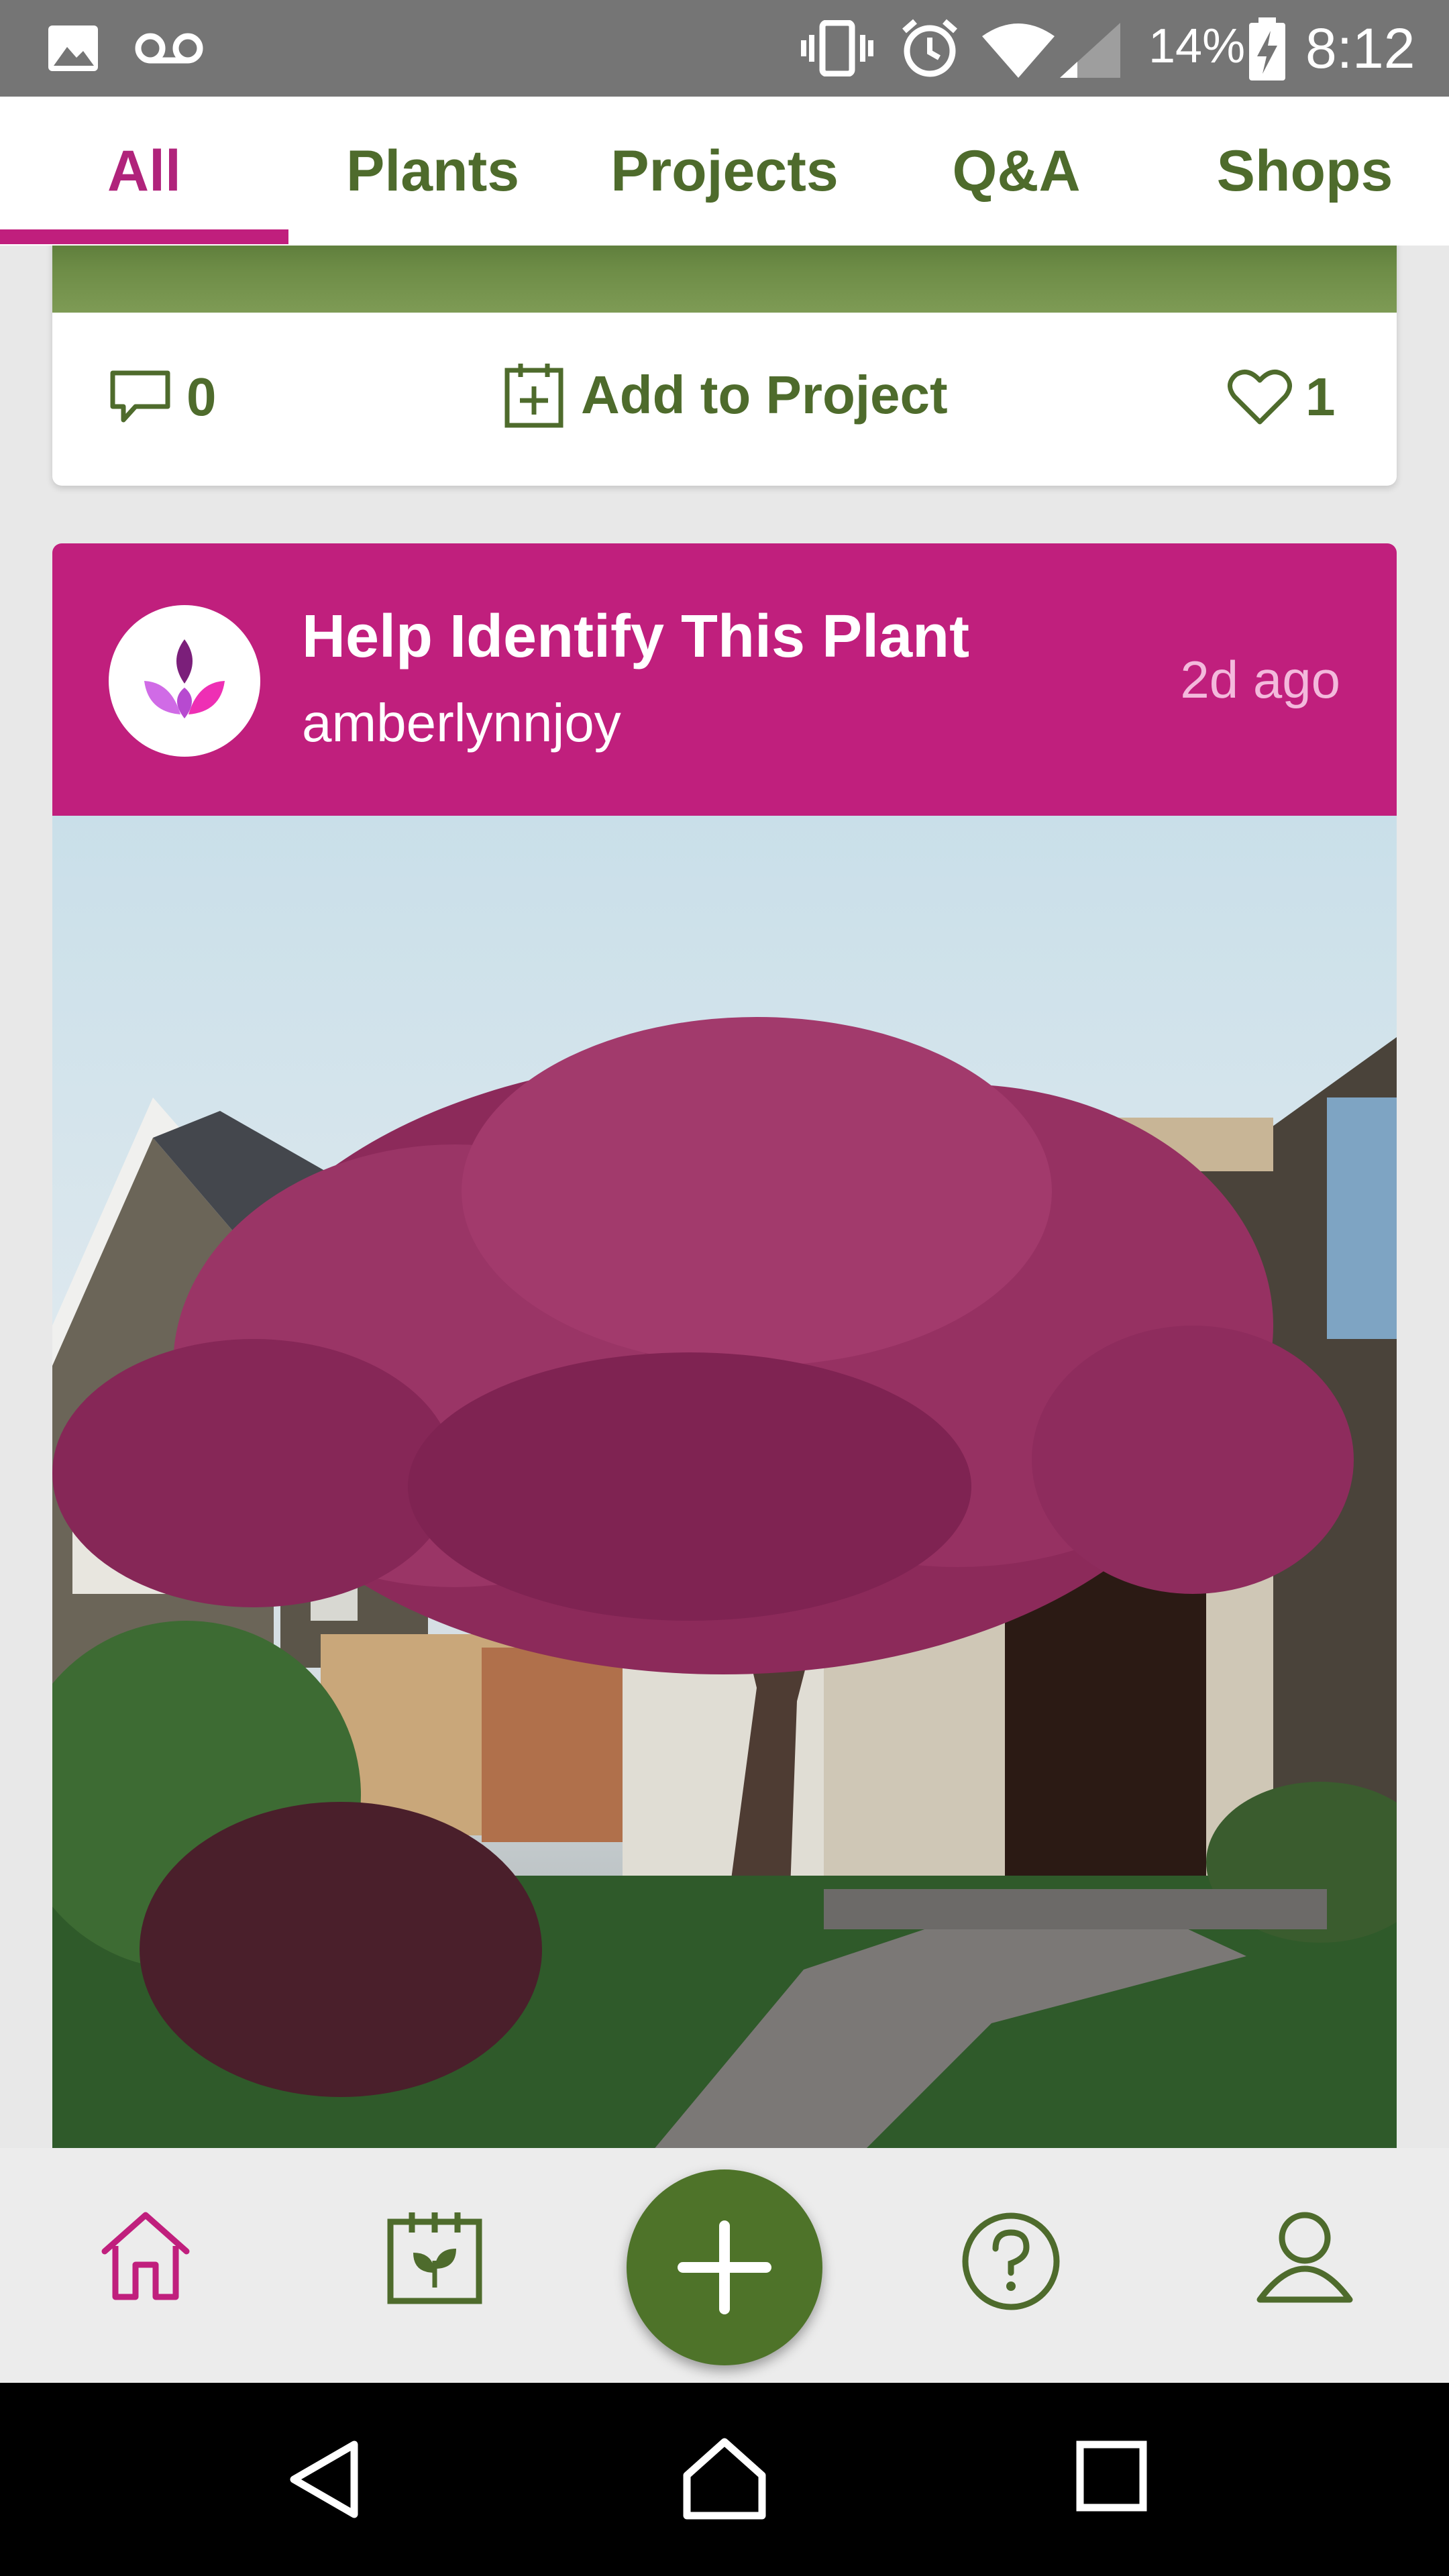  What do you see at coordinates (324, 2479) in the screenshot?
I see `back-icon` at bounding box center [324, 2479].